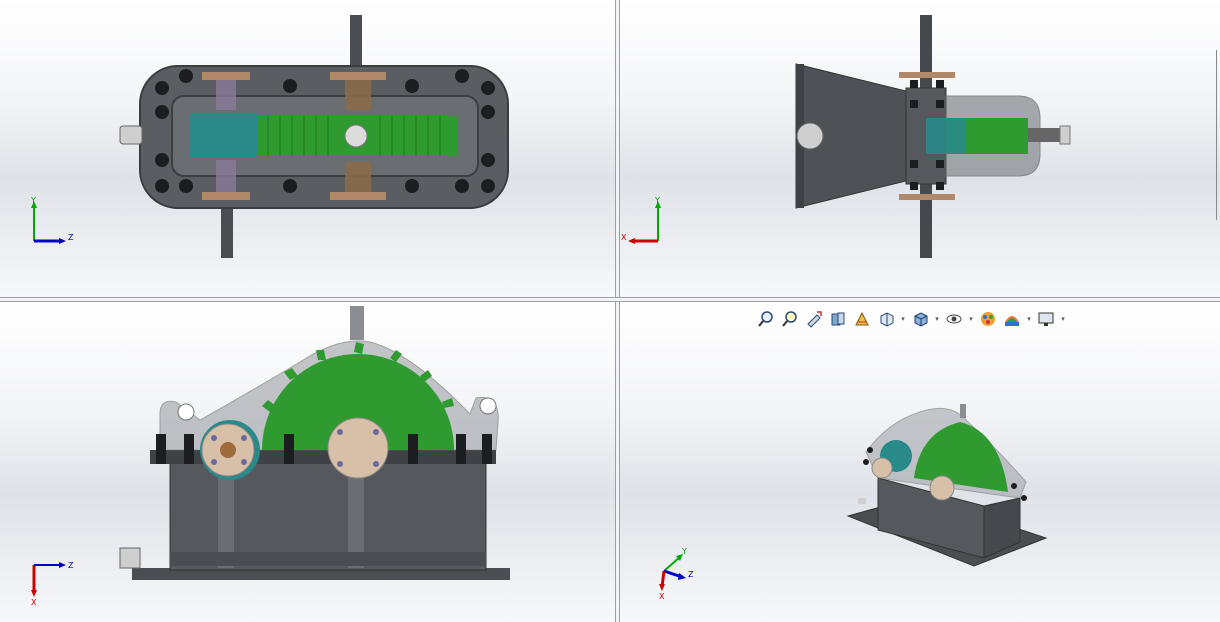 This screenshot has height=622, width=1220. What do you see at coordinates (610, 299) in the screenshot?
I see `viewport-splitter-horizontal` at bounding box center [610, 299].